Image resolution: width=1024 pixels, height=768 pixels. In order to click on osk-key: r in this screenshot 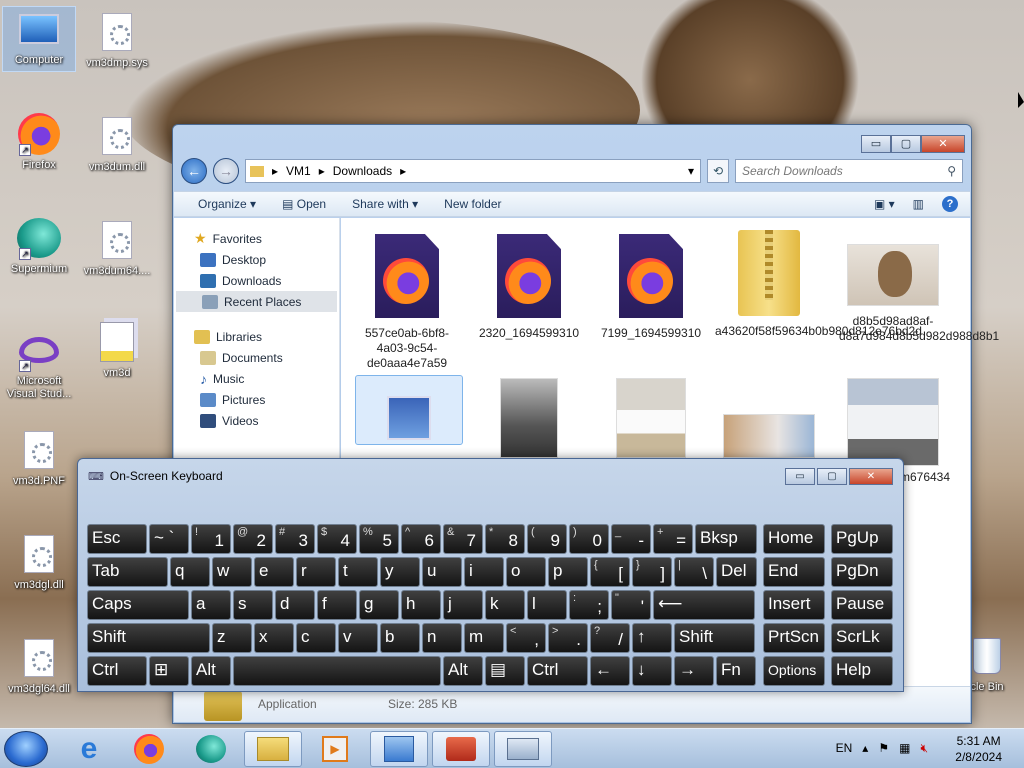, I will do `click(316, 572)`.